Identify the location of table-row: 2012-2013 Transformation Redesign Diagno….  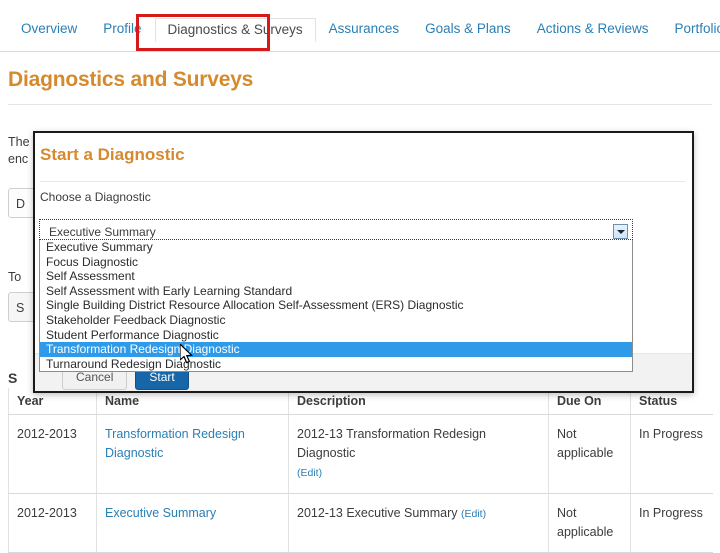
(360, 454).